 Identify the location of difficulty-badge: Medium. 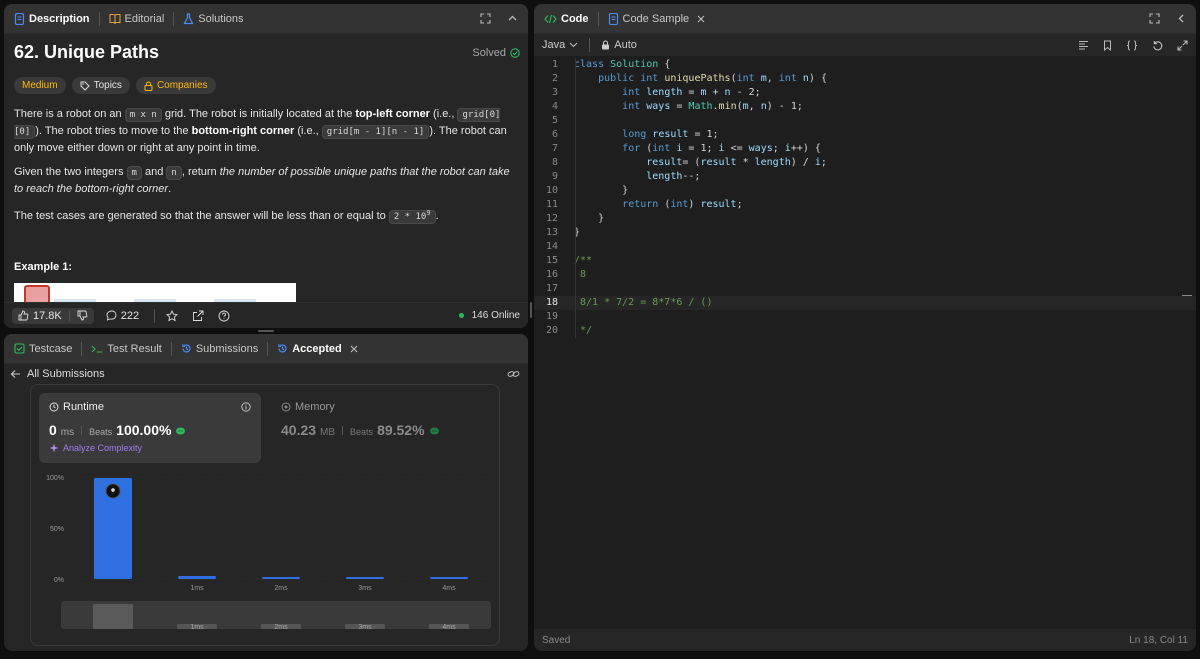
(40, 85).